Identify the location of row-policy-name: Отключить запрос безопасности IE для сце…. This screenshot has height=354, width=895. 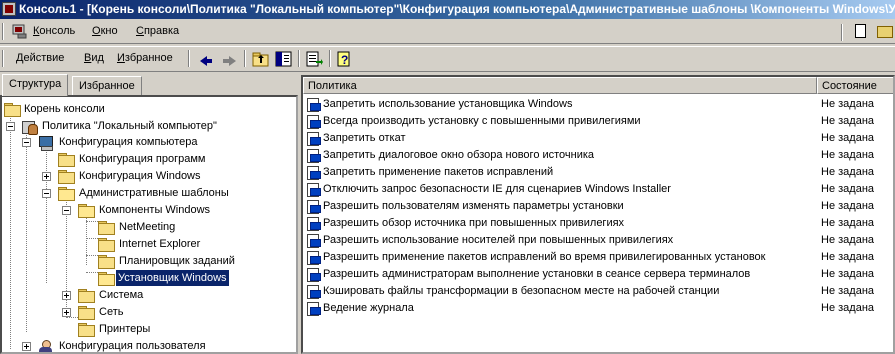
(497, 189).